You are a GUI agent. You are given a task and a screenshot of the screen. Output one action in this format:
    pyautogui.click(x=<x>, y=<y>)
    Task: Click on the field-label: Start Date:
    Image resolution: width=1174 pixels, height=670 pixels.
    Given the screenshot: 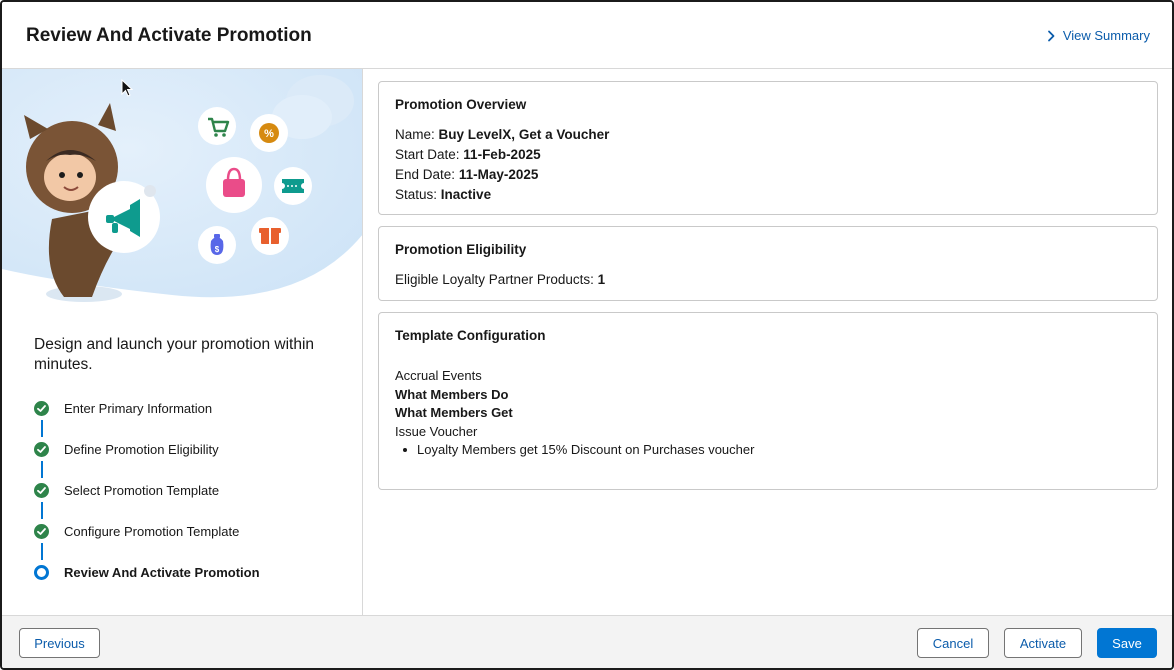 What is the action you would take?
    pyautogui.click(x=427, y=154)
    